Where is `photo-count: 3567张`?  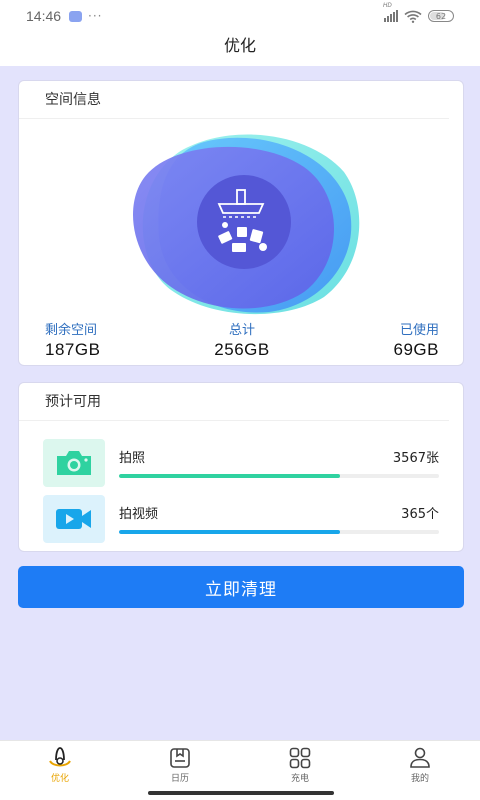
photo-count: 3567张 is located at coordinates (415, 458).